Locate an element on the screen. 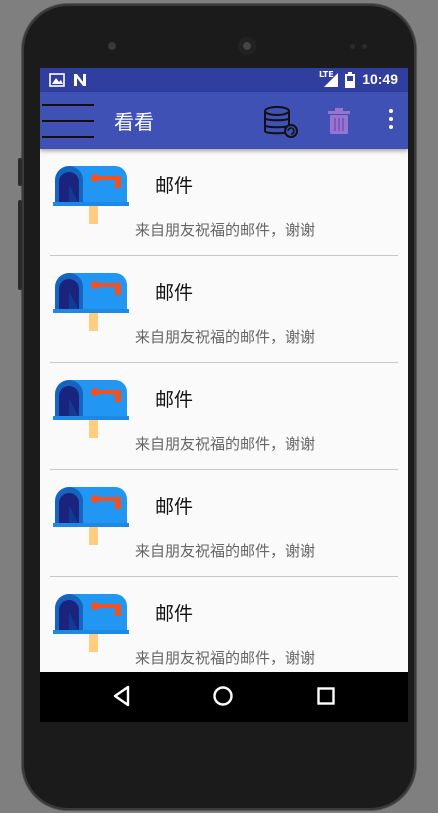 The height and width of the screenshot is (813, 438). clock: 10:49 is located at coordinates (380, 79).